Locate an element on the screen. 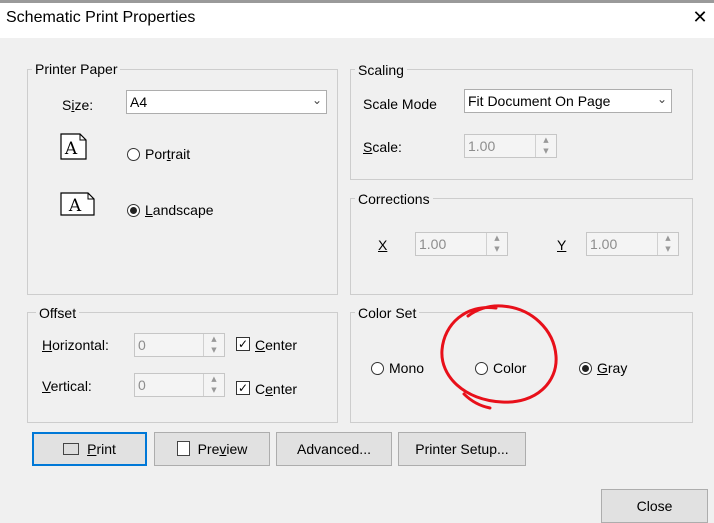 Image resolution: width=714 pixels, height=523 pixels. vertical-label: Vertical: is located at coordinates (67, 386).